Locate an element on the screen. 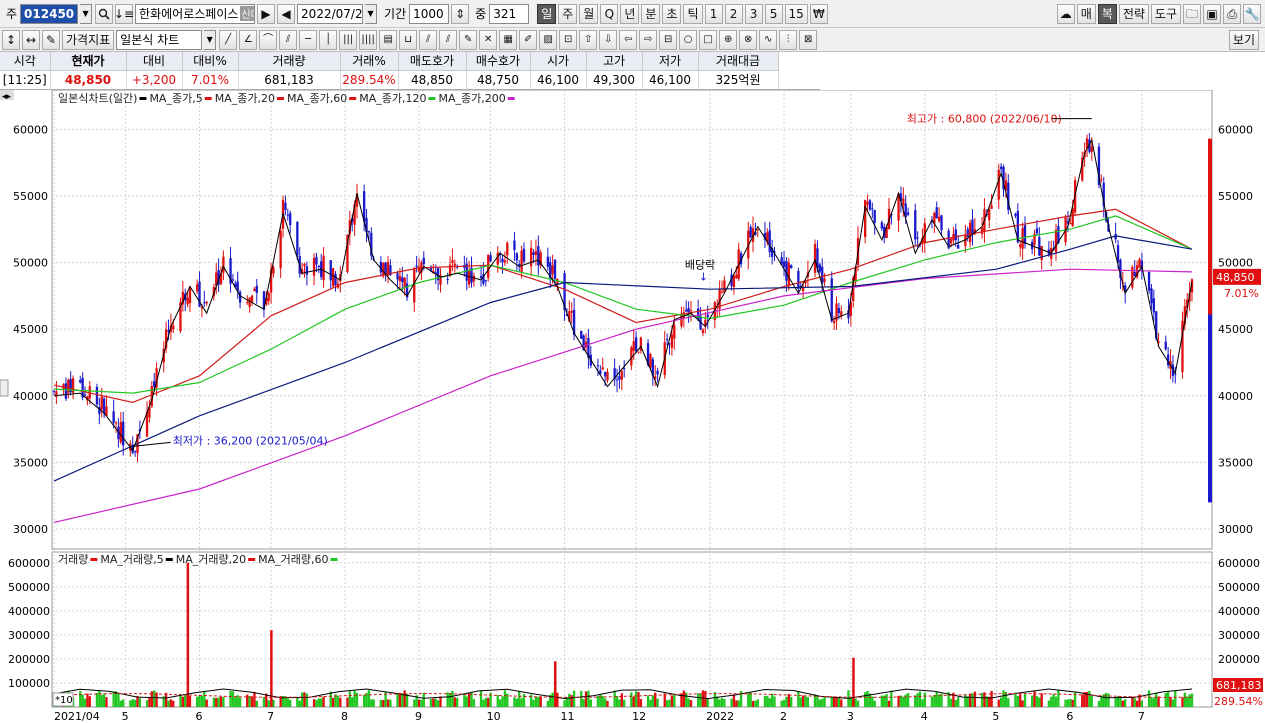 Image resolution: width=1265 pixels, height=723 pixels. strategy-button: 전략 is located at coordinates (1133, 14).